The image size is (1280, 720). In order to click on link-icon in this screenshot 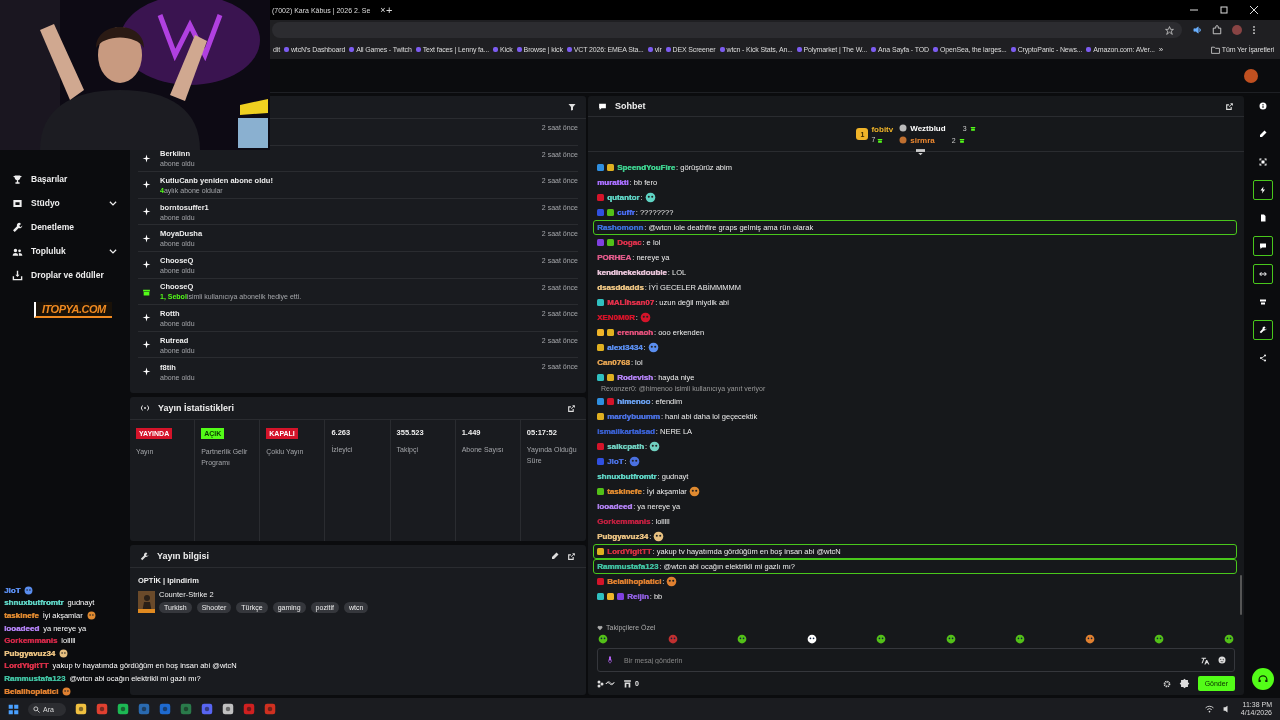, I will do `click(1263, 274)`.